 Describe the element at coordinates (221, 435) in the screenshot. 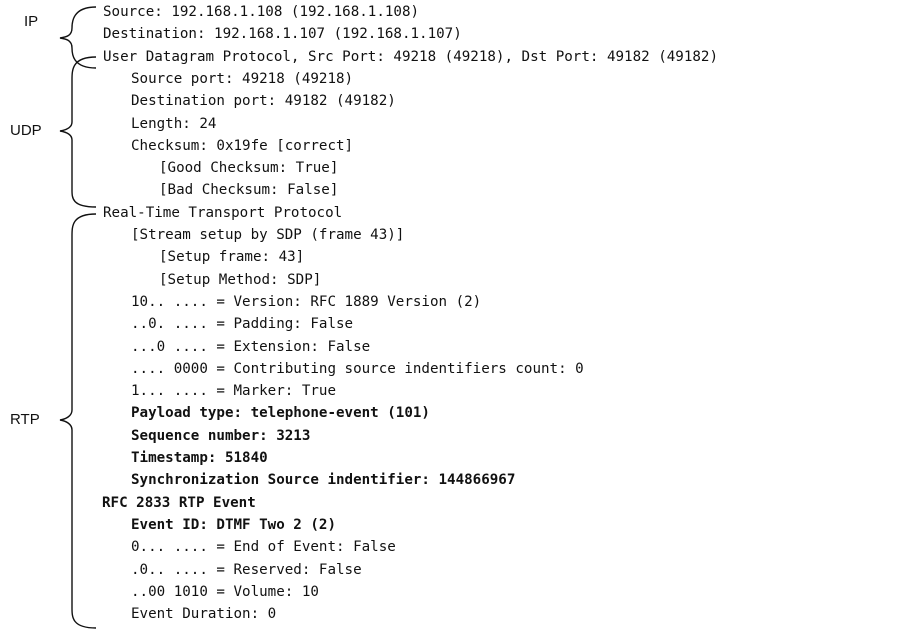

I see `detail-line: Sequence number: 3213` at that location.